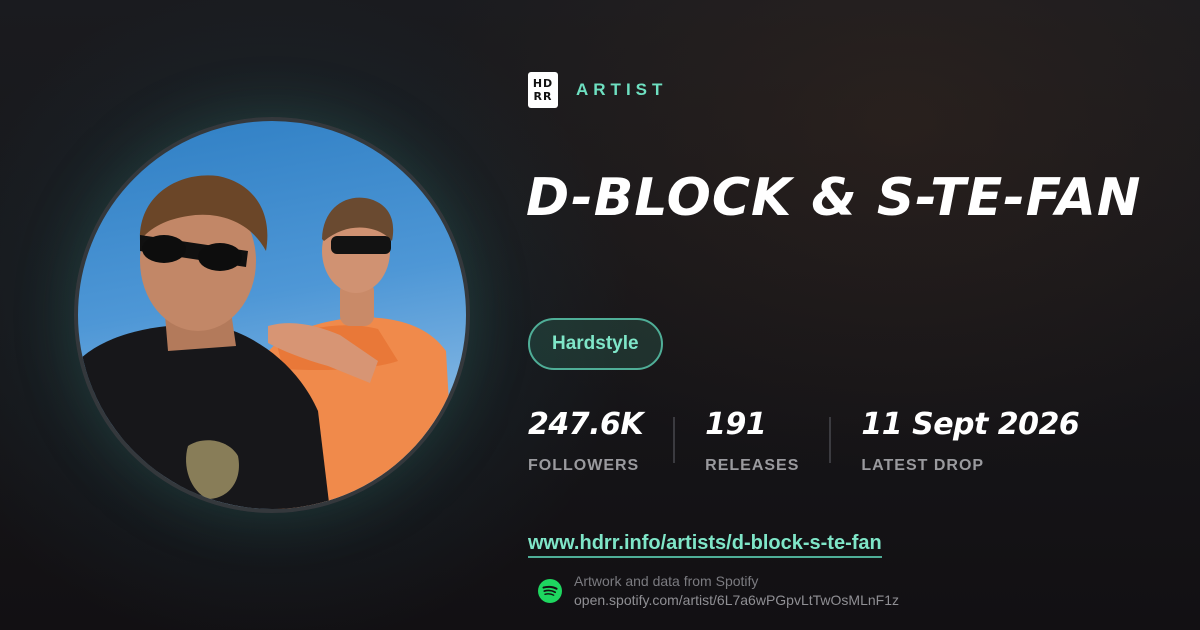  I want to click on artist-name: D-BLOCK & S-TE-FAN, so click(834, 198).